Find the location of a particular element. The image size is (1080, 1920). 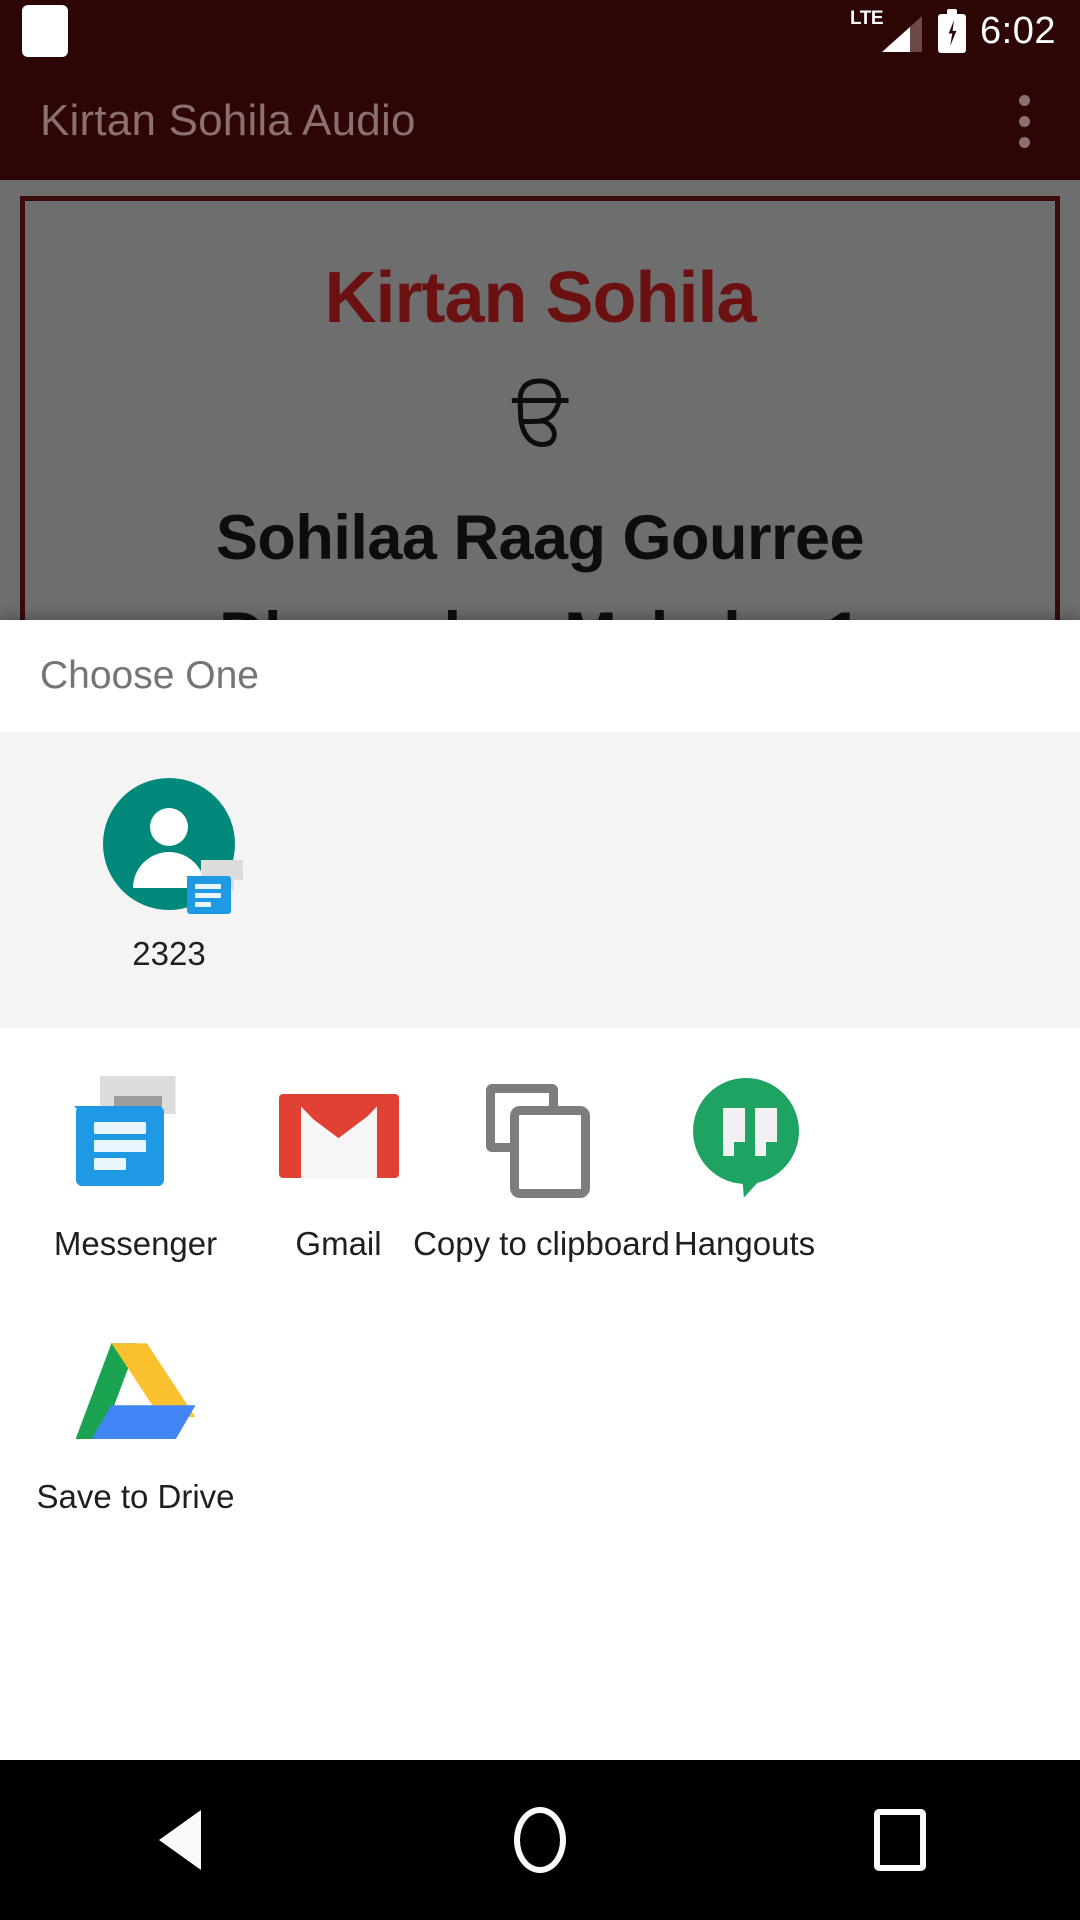

copy-icon is located at coordinates (542, 1134).